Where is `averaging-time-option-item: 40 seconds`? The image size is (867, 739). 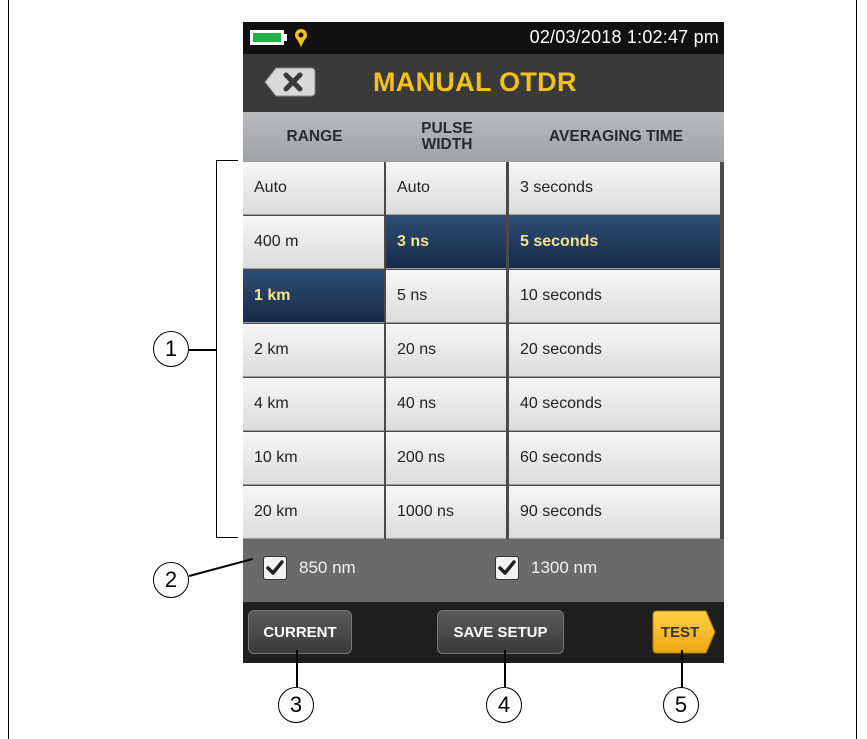
averaging-time-option-item: 40 seconds is located at coordinates (614, 404).